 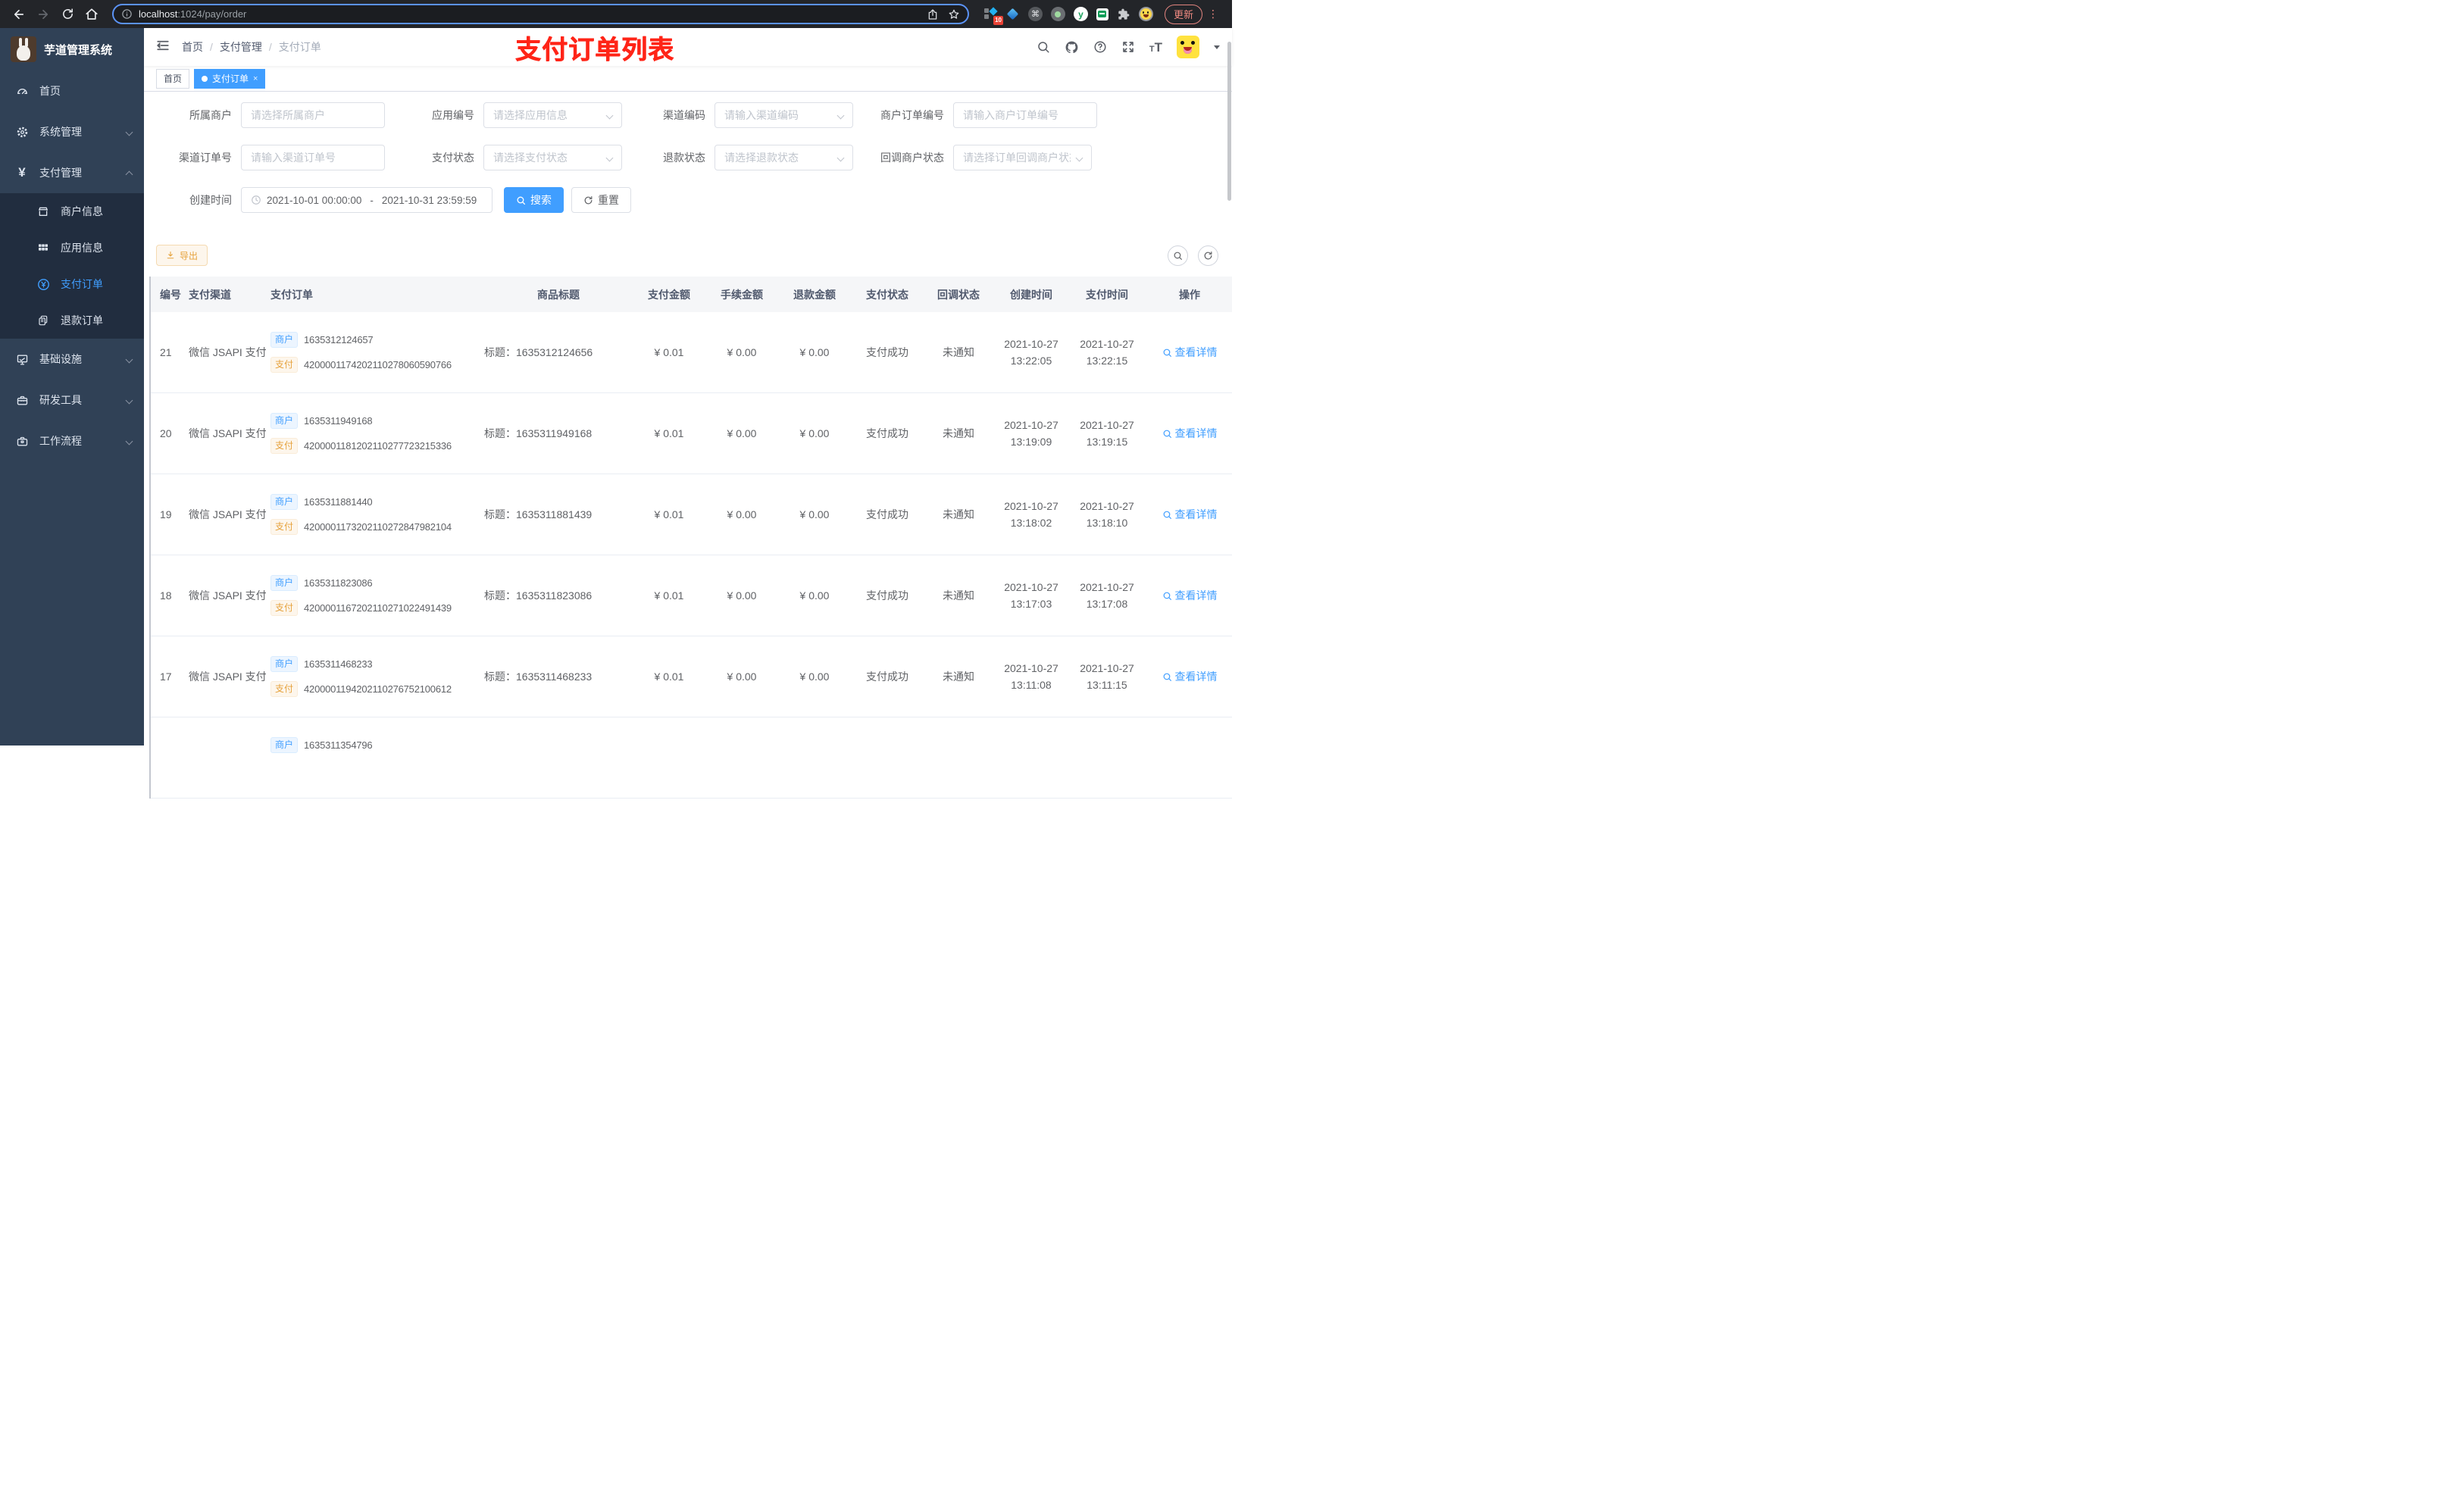 What do you see at coordinates (1100, 47) in the screenshot?
I see `help-icon` at bounding box center [1100, 47].